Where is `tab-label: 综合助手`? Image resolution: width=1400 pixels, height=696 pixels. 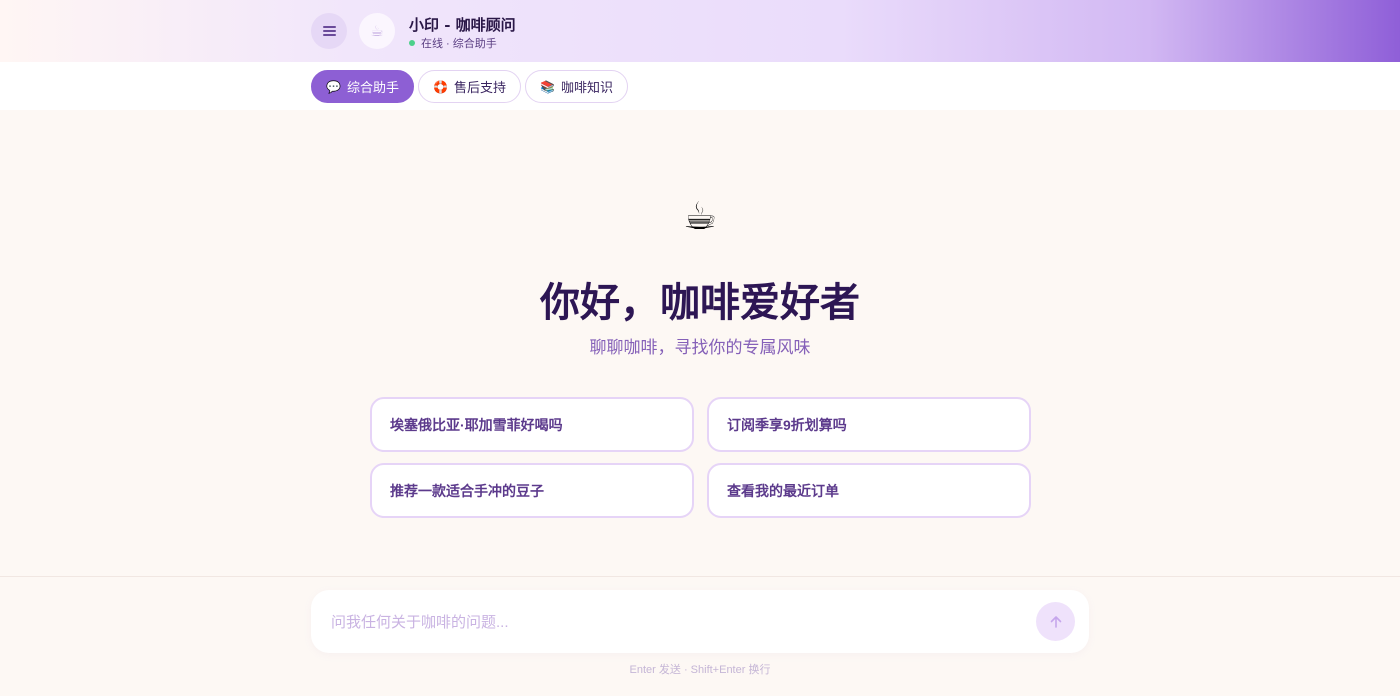 tab-label: 综合助手 is located at coordinates (372, 87).